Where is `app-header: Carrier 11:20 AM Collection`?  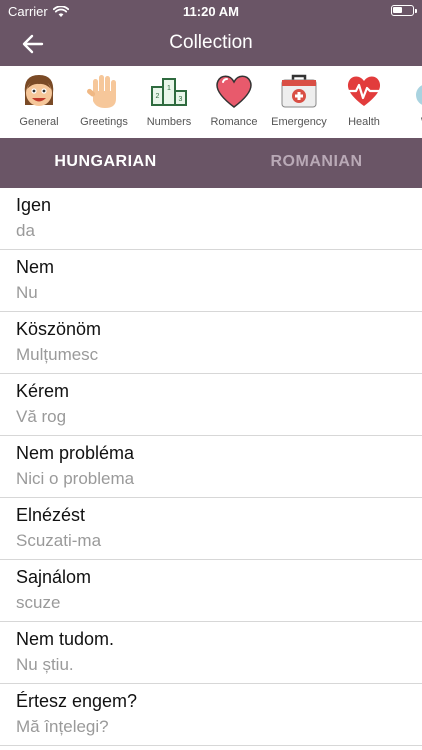
app-header: Carrier 11:20 AM Collection is located at coordinates (211, 33).